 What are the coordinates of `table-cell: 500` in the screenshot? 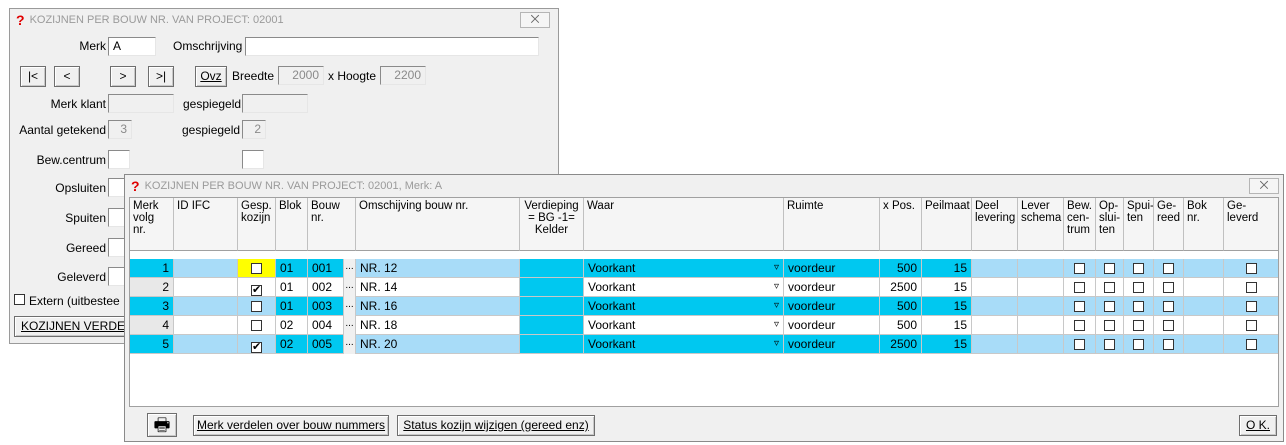 It's located at (901, 268).